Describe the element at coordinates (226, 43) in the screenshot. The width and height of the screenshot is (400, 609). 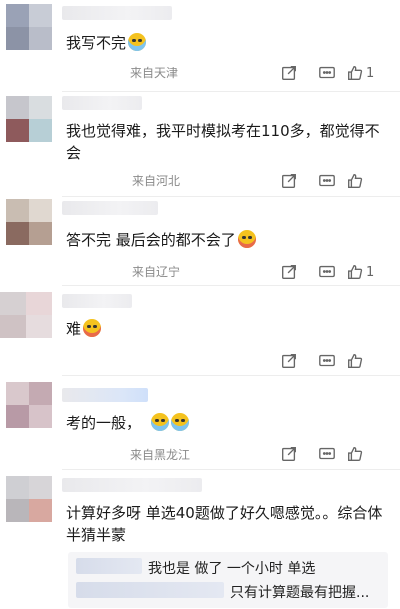
I see `comment-text: 我写不完` at that location.